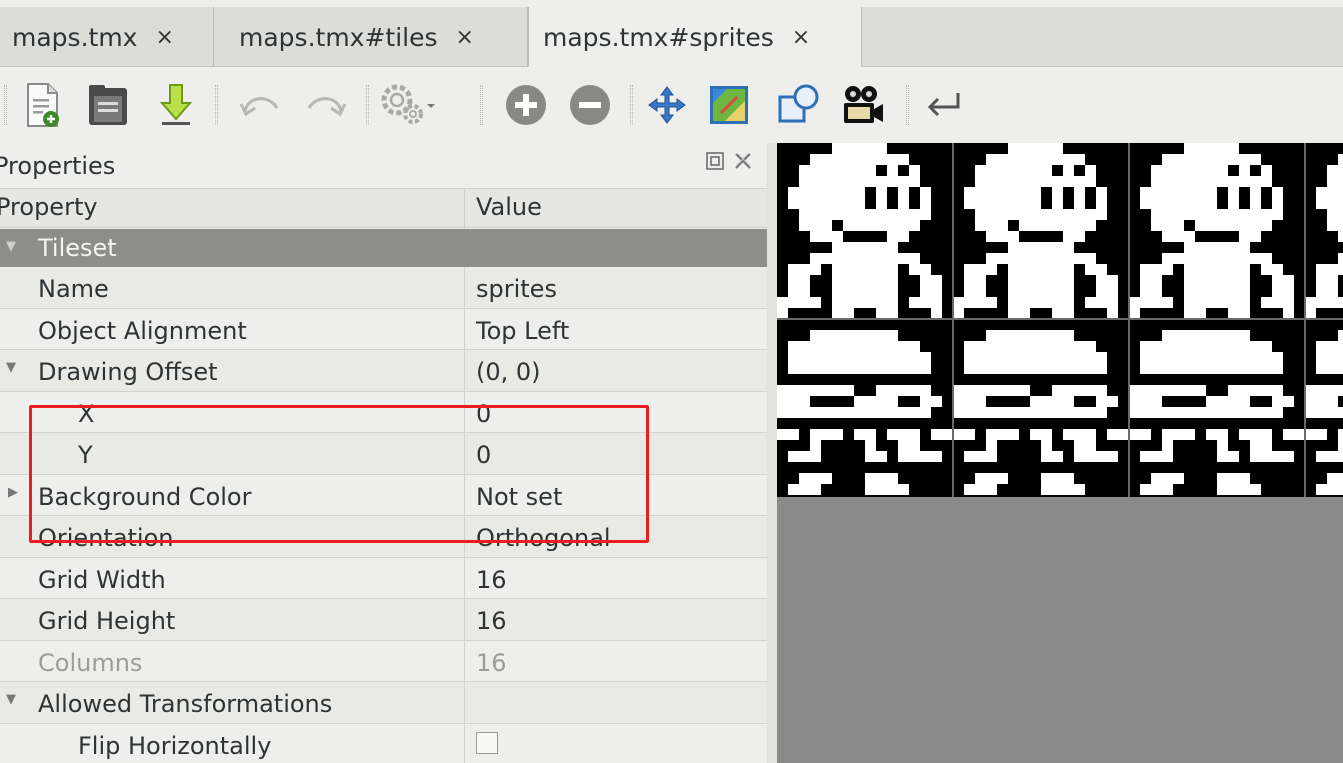 The width and height of the screenshot is (1343, 763). I want to click on tab-tiles: maps.tmx#tiles ×, so click(371, 37).